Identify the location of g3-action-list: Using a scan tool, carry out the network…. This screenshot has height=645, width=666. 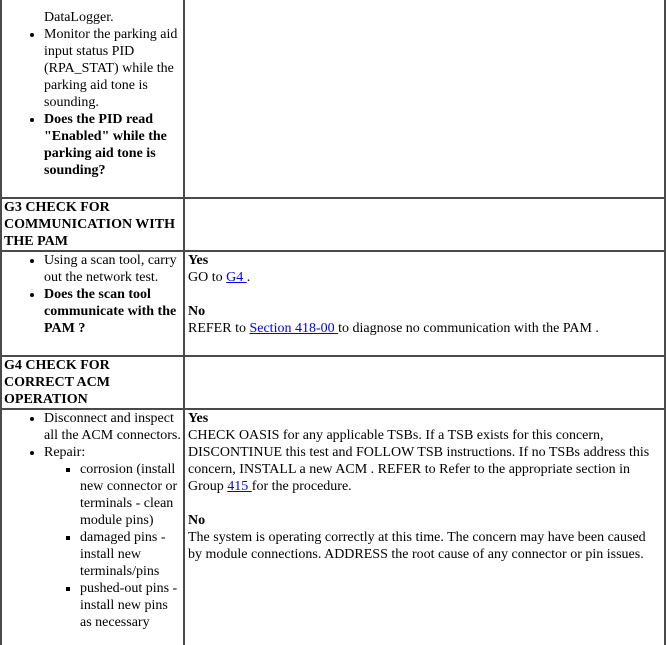
(92, 294).